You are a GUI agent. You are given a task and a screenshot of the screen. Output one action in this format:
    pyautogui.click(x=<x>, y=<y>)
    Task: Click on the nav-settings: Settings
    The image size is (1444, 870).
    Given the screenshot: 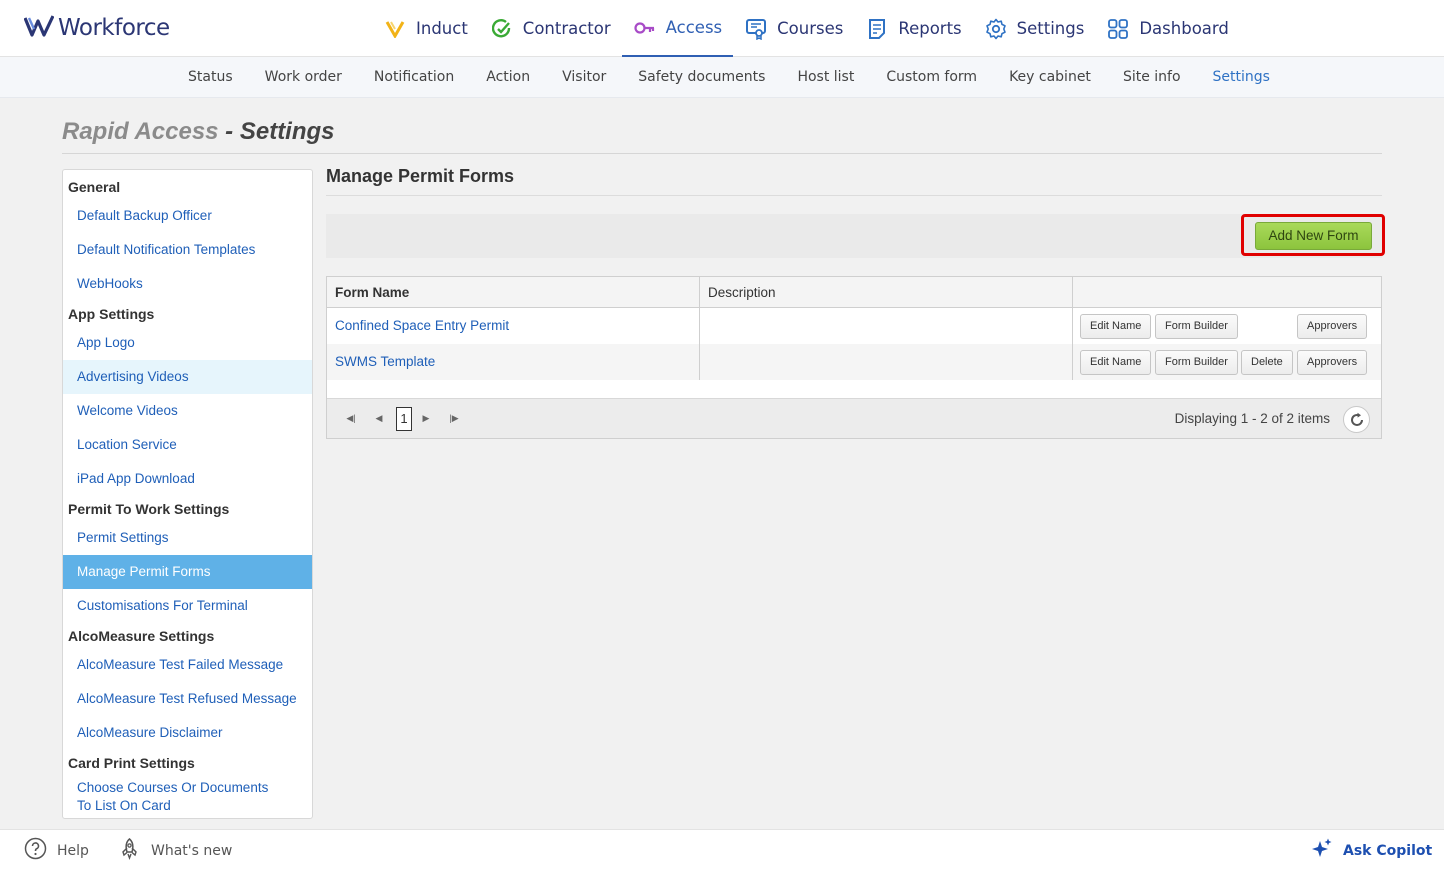 What is the action you would take?
    pyautogui.click(x=1034, y=28)
    